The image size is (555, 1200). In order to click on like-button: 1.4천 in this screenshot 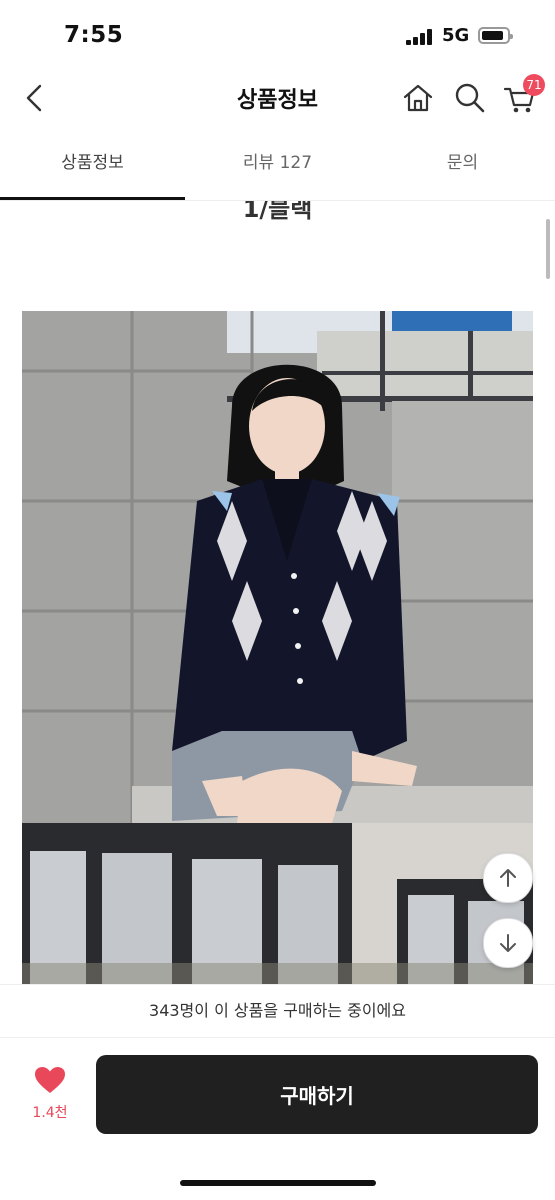, I will do `click(50, 1094)`.